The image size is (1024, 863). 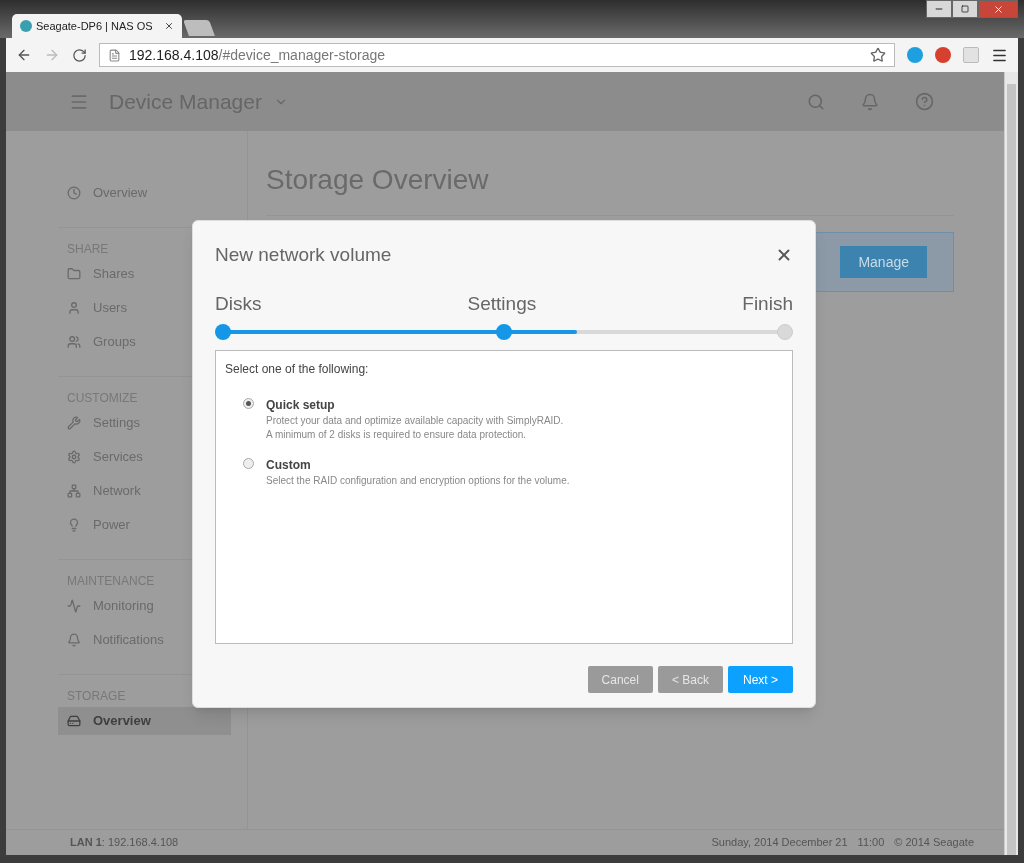 I want to click on maximize-icon, so click(x=965, y=9).